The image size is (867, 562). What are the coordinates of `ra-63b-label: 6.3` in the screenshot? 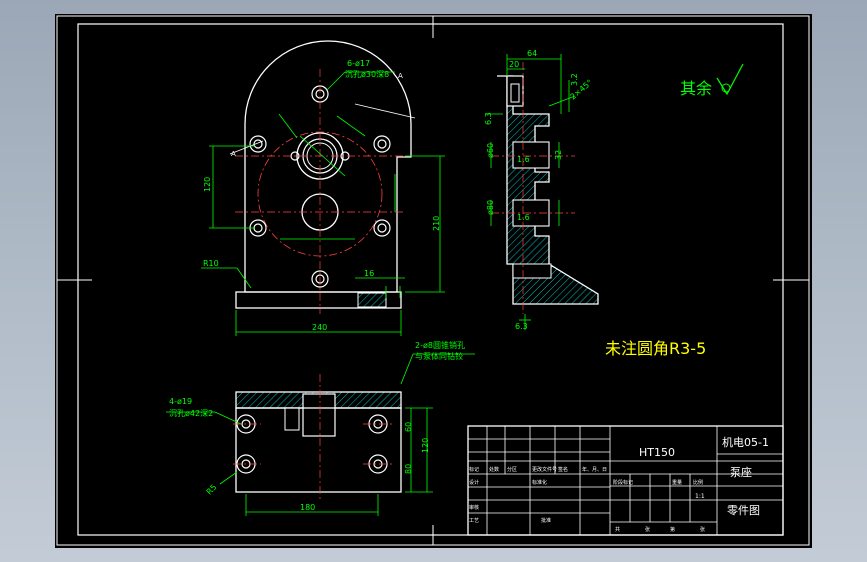 It's located at (488, 118).